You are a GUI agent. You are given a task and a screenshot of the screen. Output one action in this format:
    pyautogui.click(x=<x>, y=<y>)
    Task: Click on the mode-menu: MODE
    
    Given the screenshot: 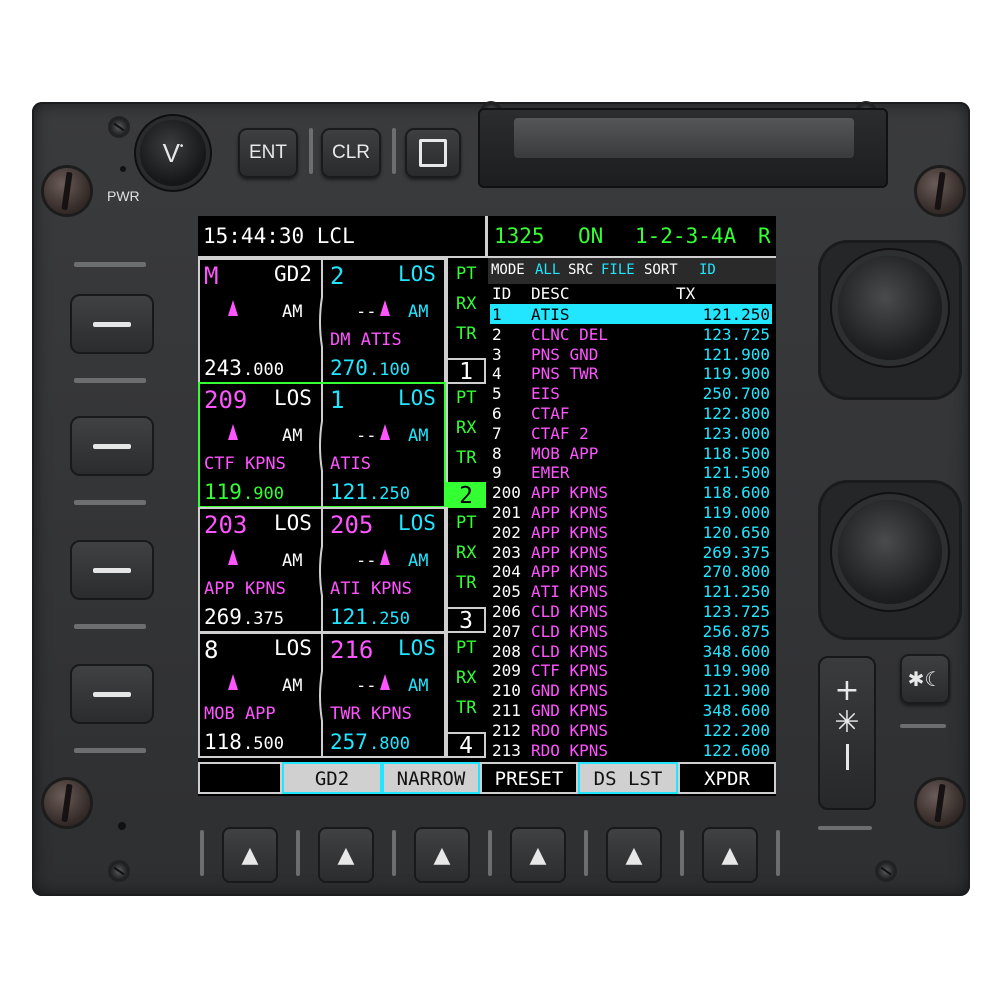 What is the action you would take?
    pyautogui.click(x=508, y=270)
    